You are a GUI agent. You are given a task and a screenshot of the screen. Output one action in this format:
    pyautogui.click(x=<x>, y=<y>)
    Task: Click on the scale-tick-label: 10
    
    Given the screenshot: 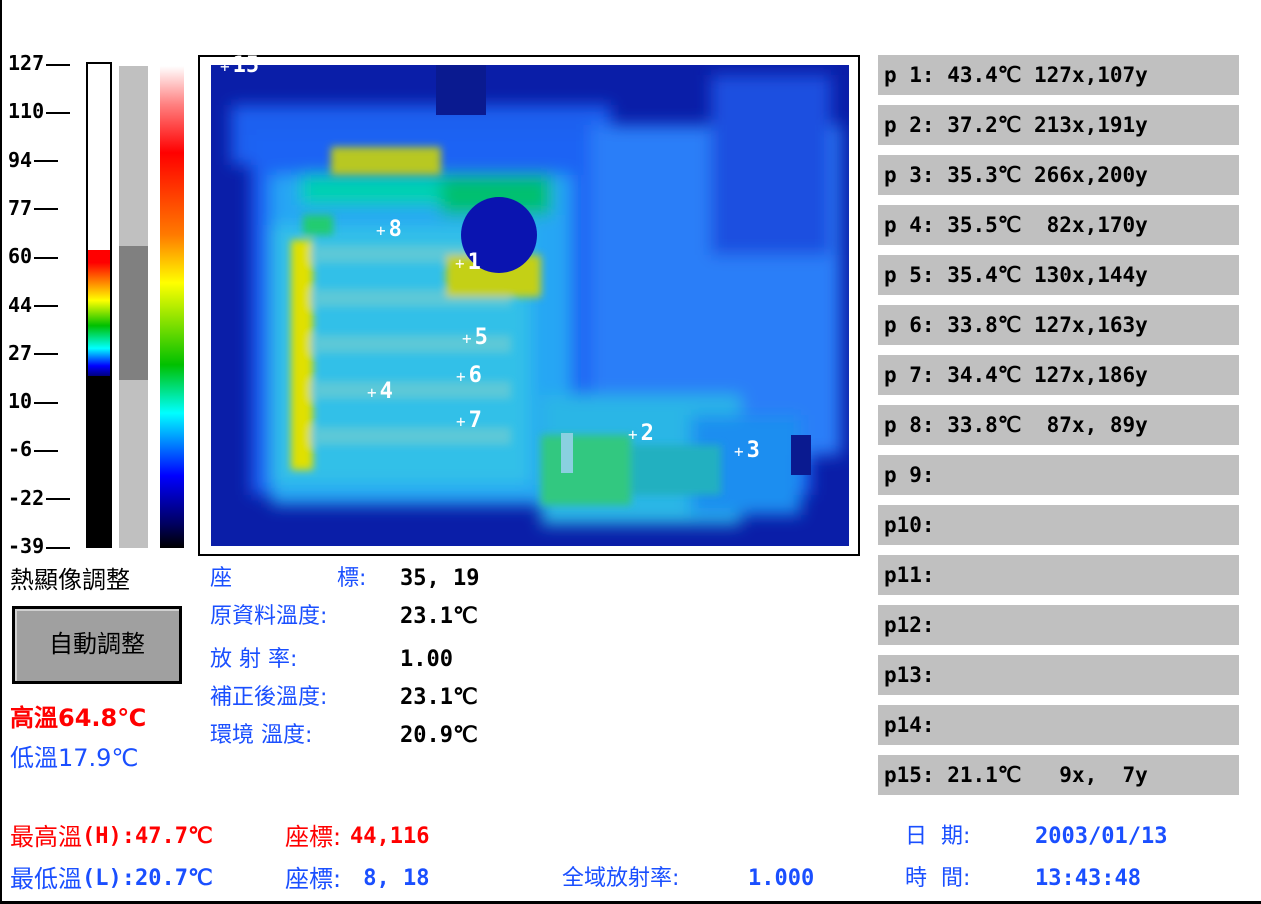 What is the action you would take?
    pyautogui.click(x=20, y=401)
    